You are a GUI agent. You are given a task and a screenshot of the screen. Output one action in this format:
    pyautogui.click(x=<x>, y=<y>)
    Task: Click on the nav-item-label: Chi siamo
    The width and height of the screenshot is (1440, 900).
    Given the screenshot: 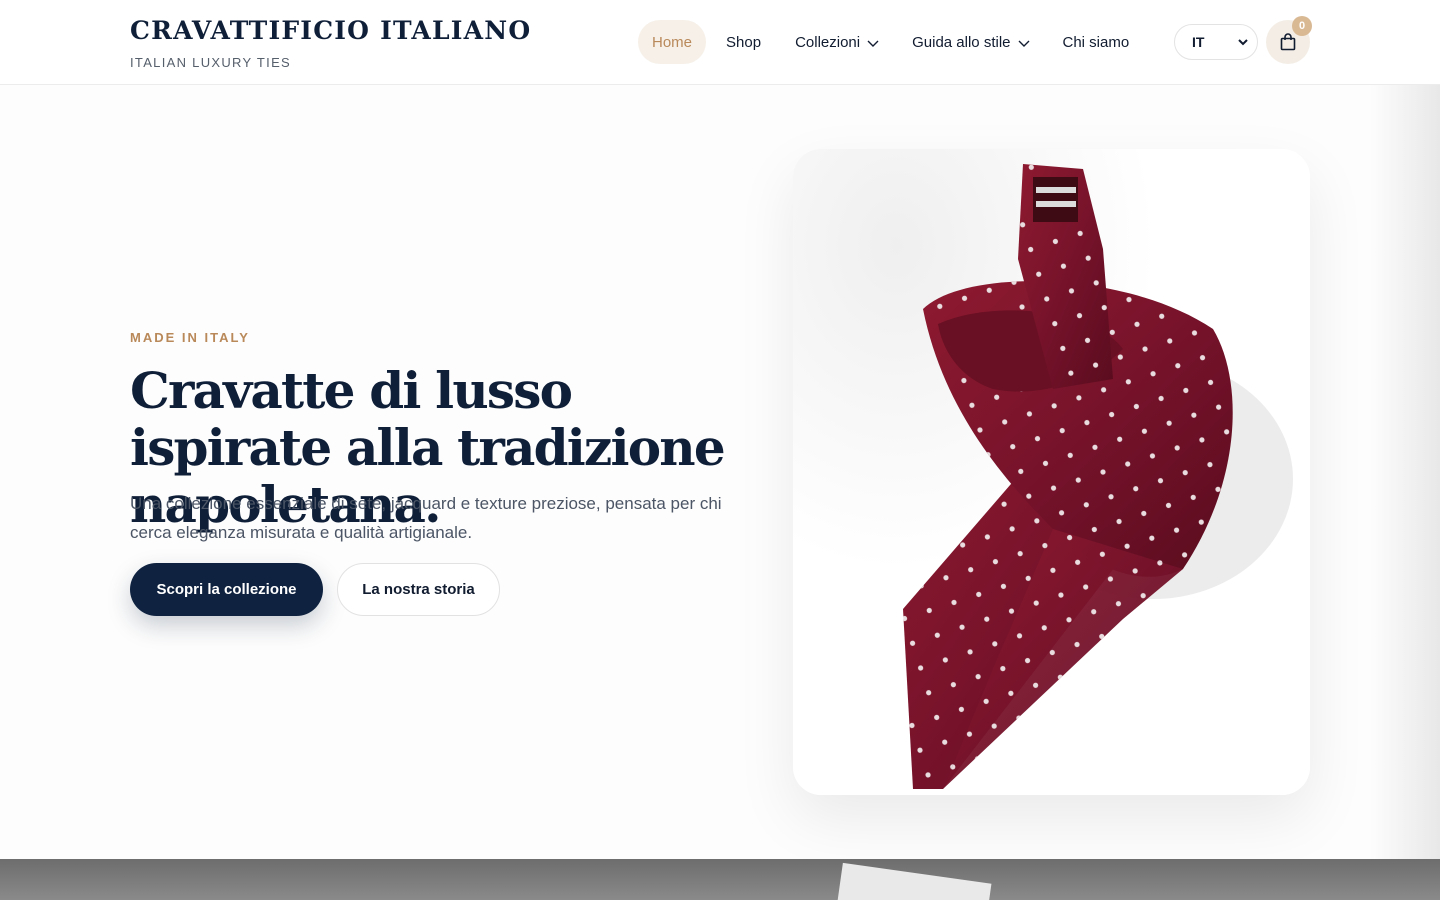 What is the action you would take?
    pyautogui.click(x=1096, y=42)
    